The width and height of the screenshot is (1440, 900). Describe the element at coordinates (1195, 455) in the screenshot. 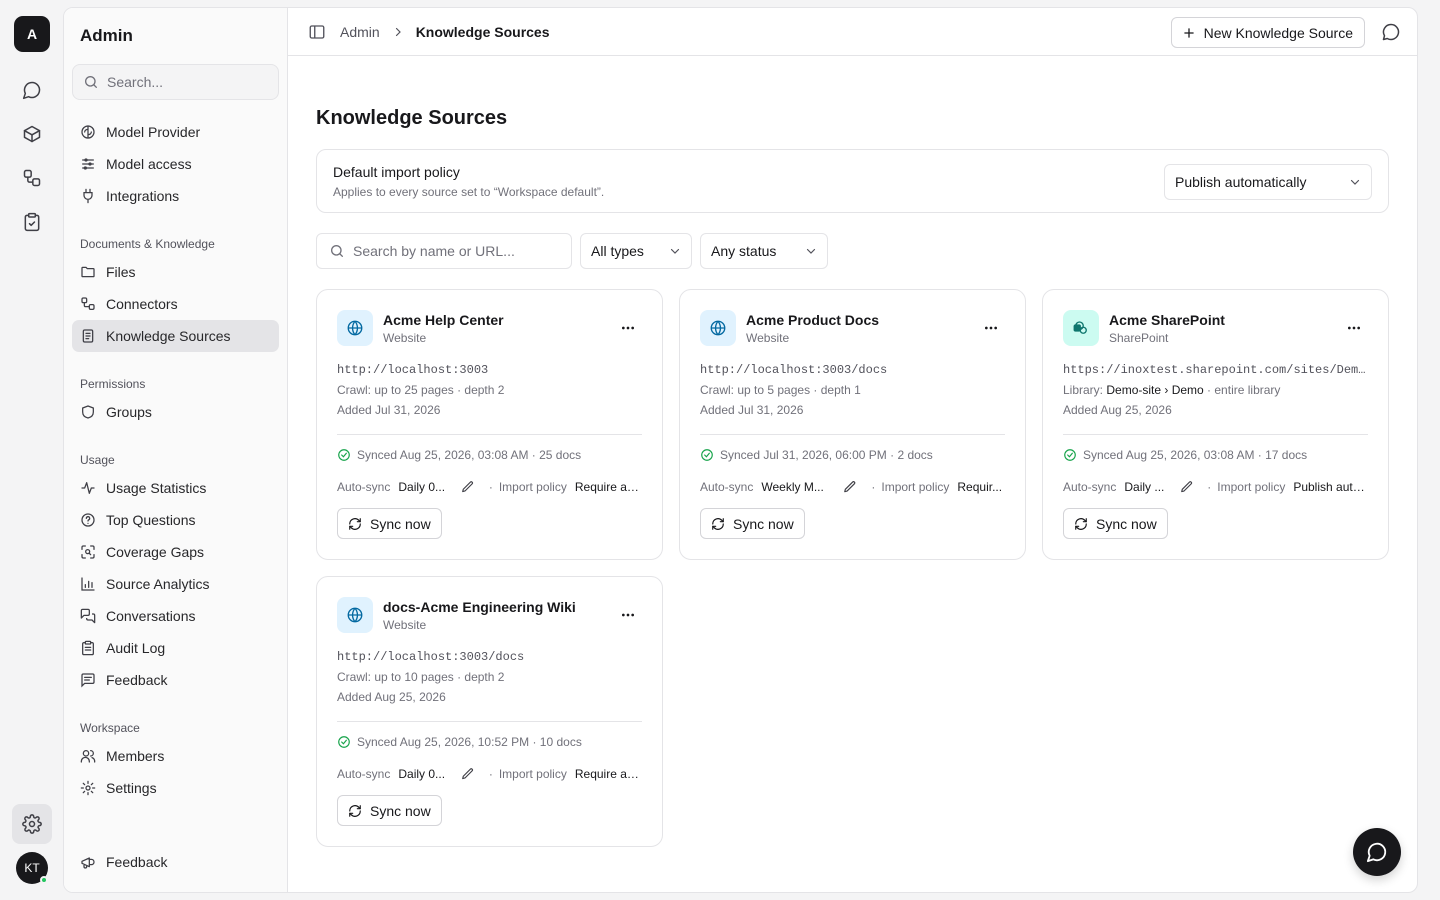

I see `sync-status-text: Synced Aug 25, 2026, 03:08 AM · 17 docs` at that location.